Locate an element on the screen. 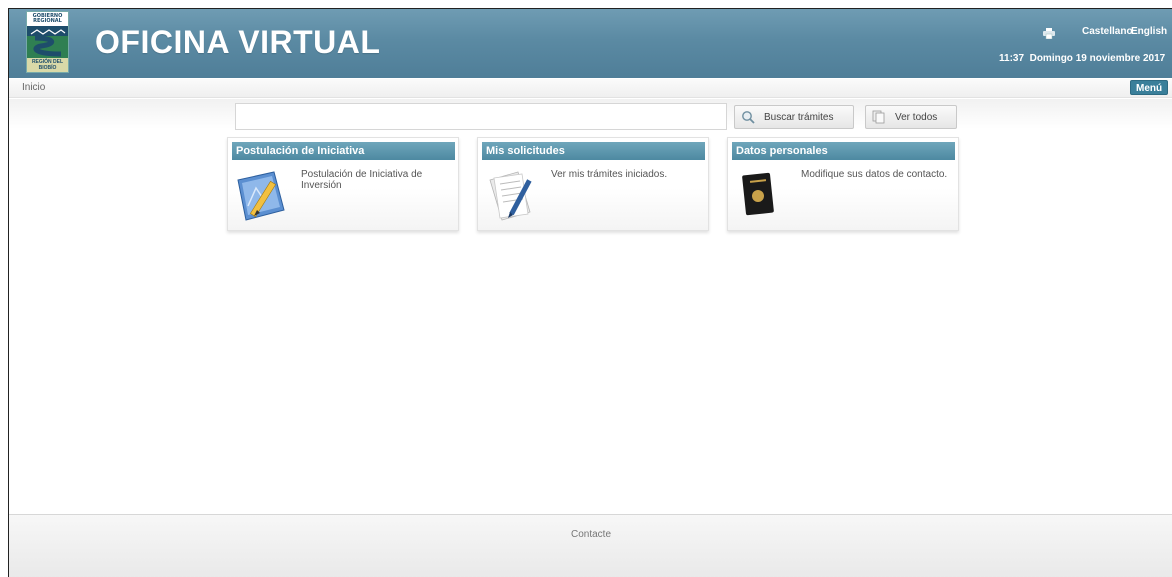 This screenshot has width=1172, height=577. current-date: Domingo 19 noviembre 2017 is located at coordinates (1097, 58).